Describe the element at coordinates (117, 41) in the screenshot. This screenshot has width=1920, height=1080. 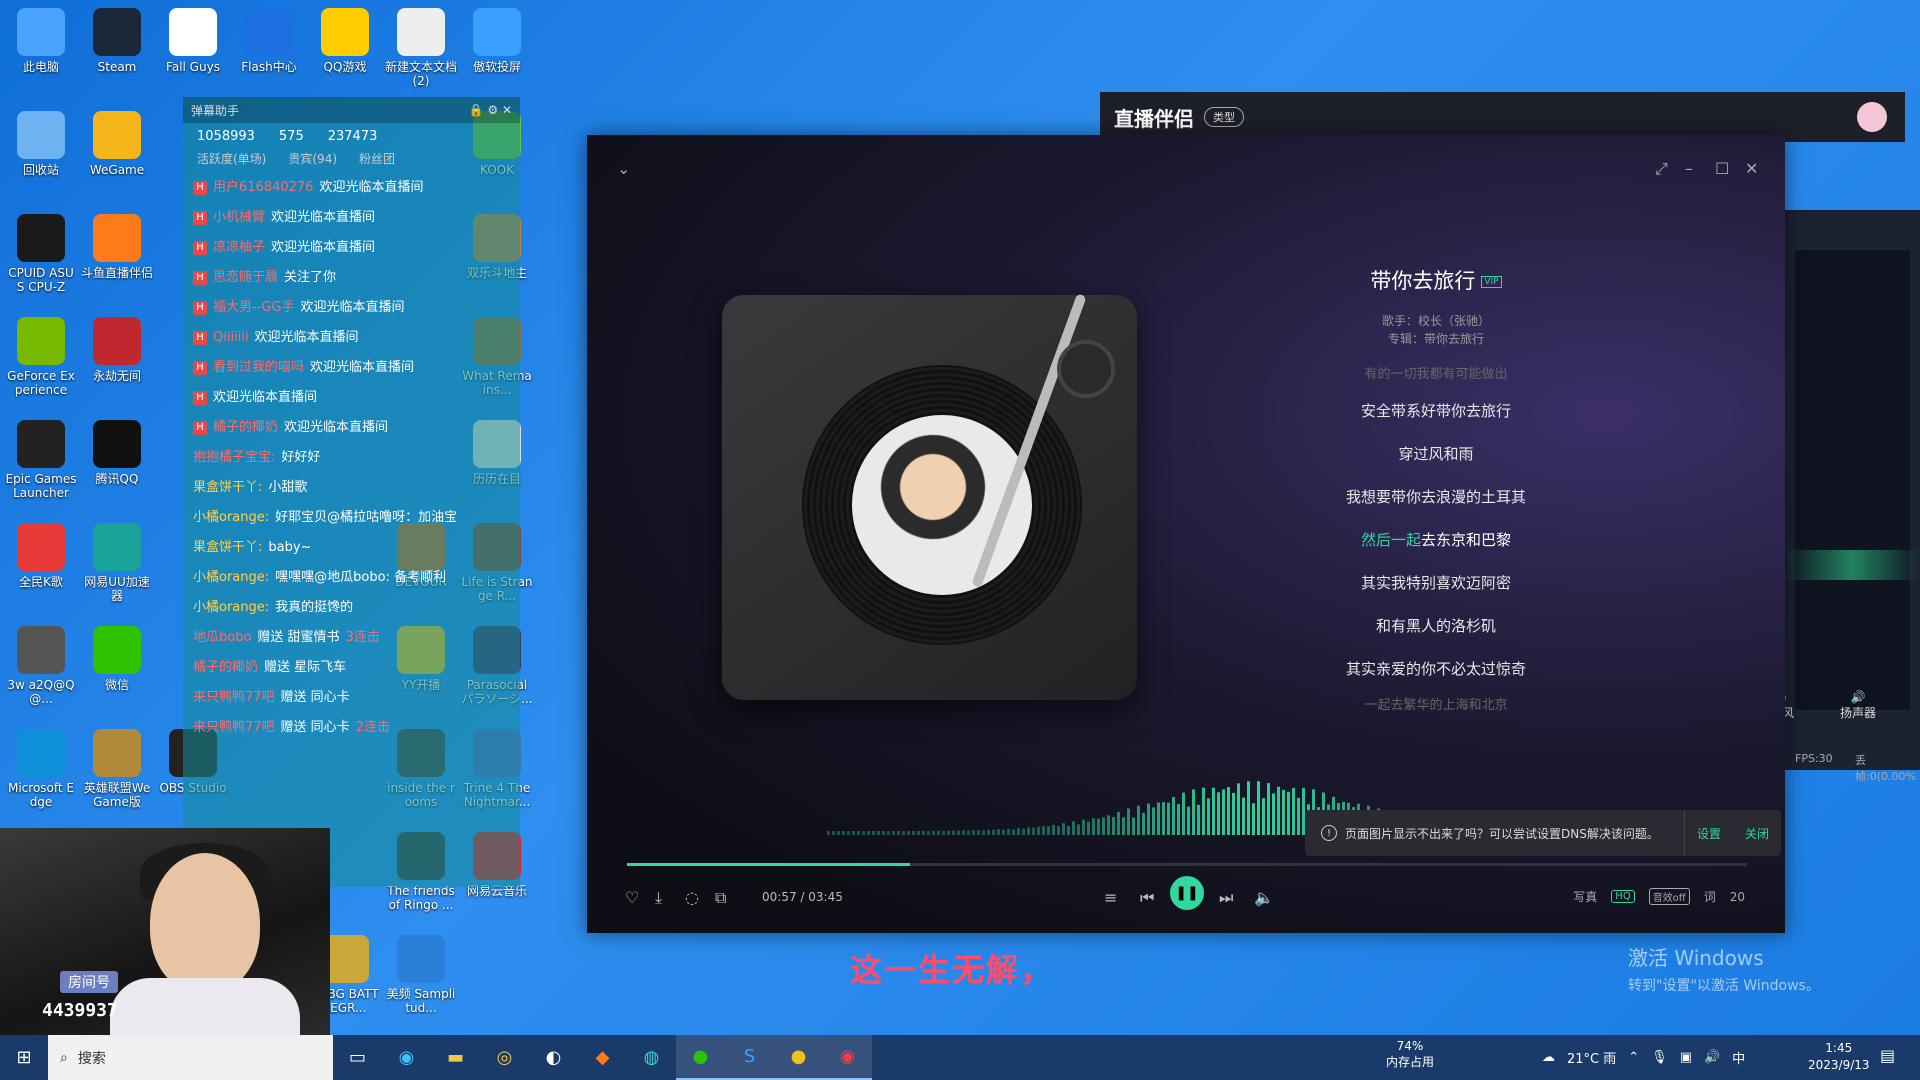
I see `desktop-icon: Steam` at that location.